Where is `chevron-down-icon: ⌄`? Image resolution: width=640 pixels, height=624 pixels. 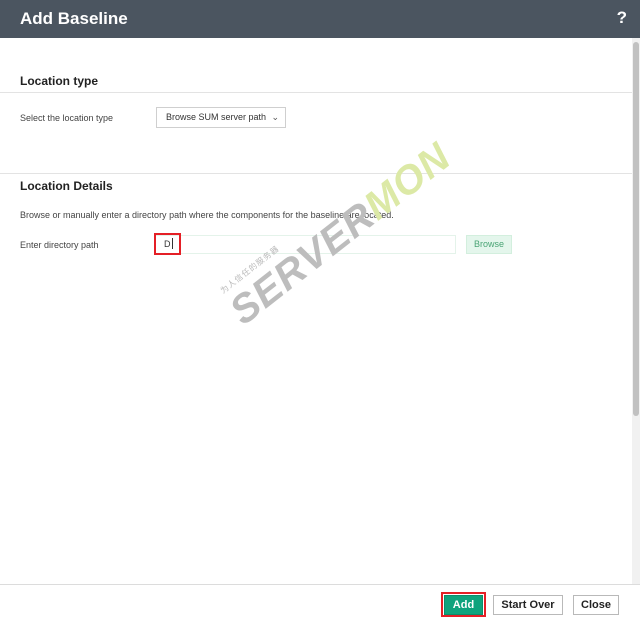
chevron-down-icon: ⌄ is located at coordinates (275, 117).